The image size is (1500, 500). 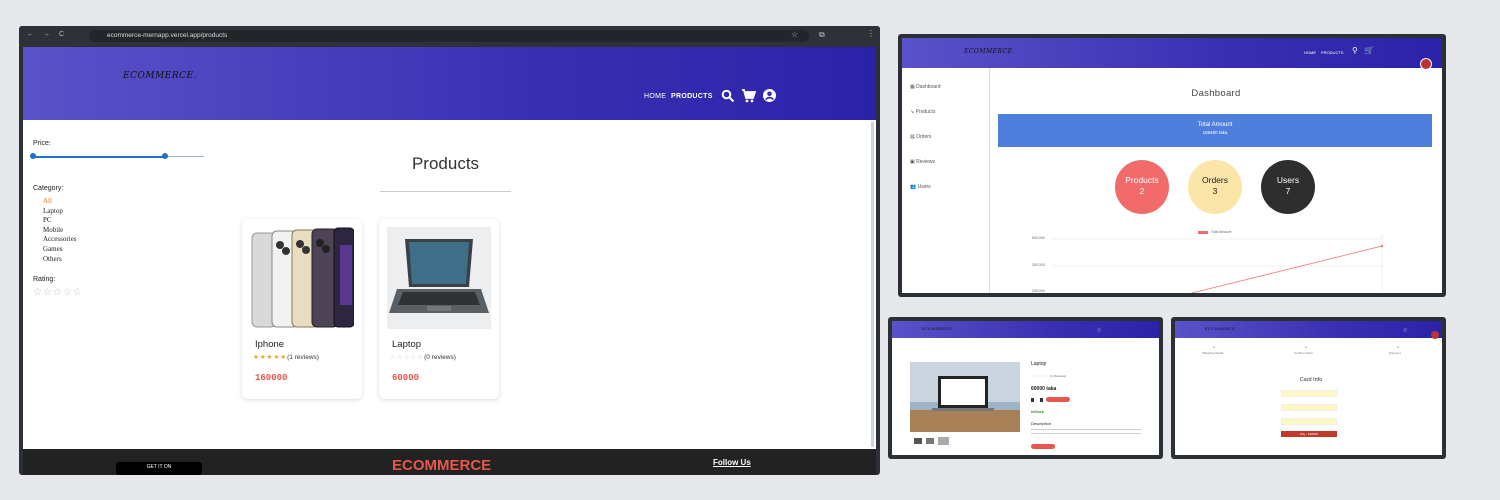 I want to click on rating-filter-label: Rating:, so click(x=44, y=279).